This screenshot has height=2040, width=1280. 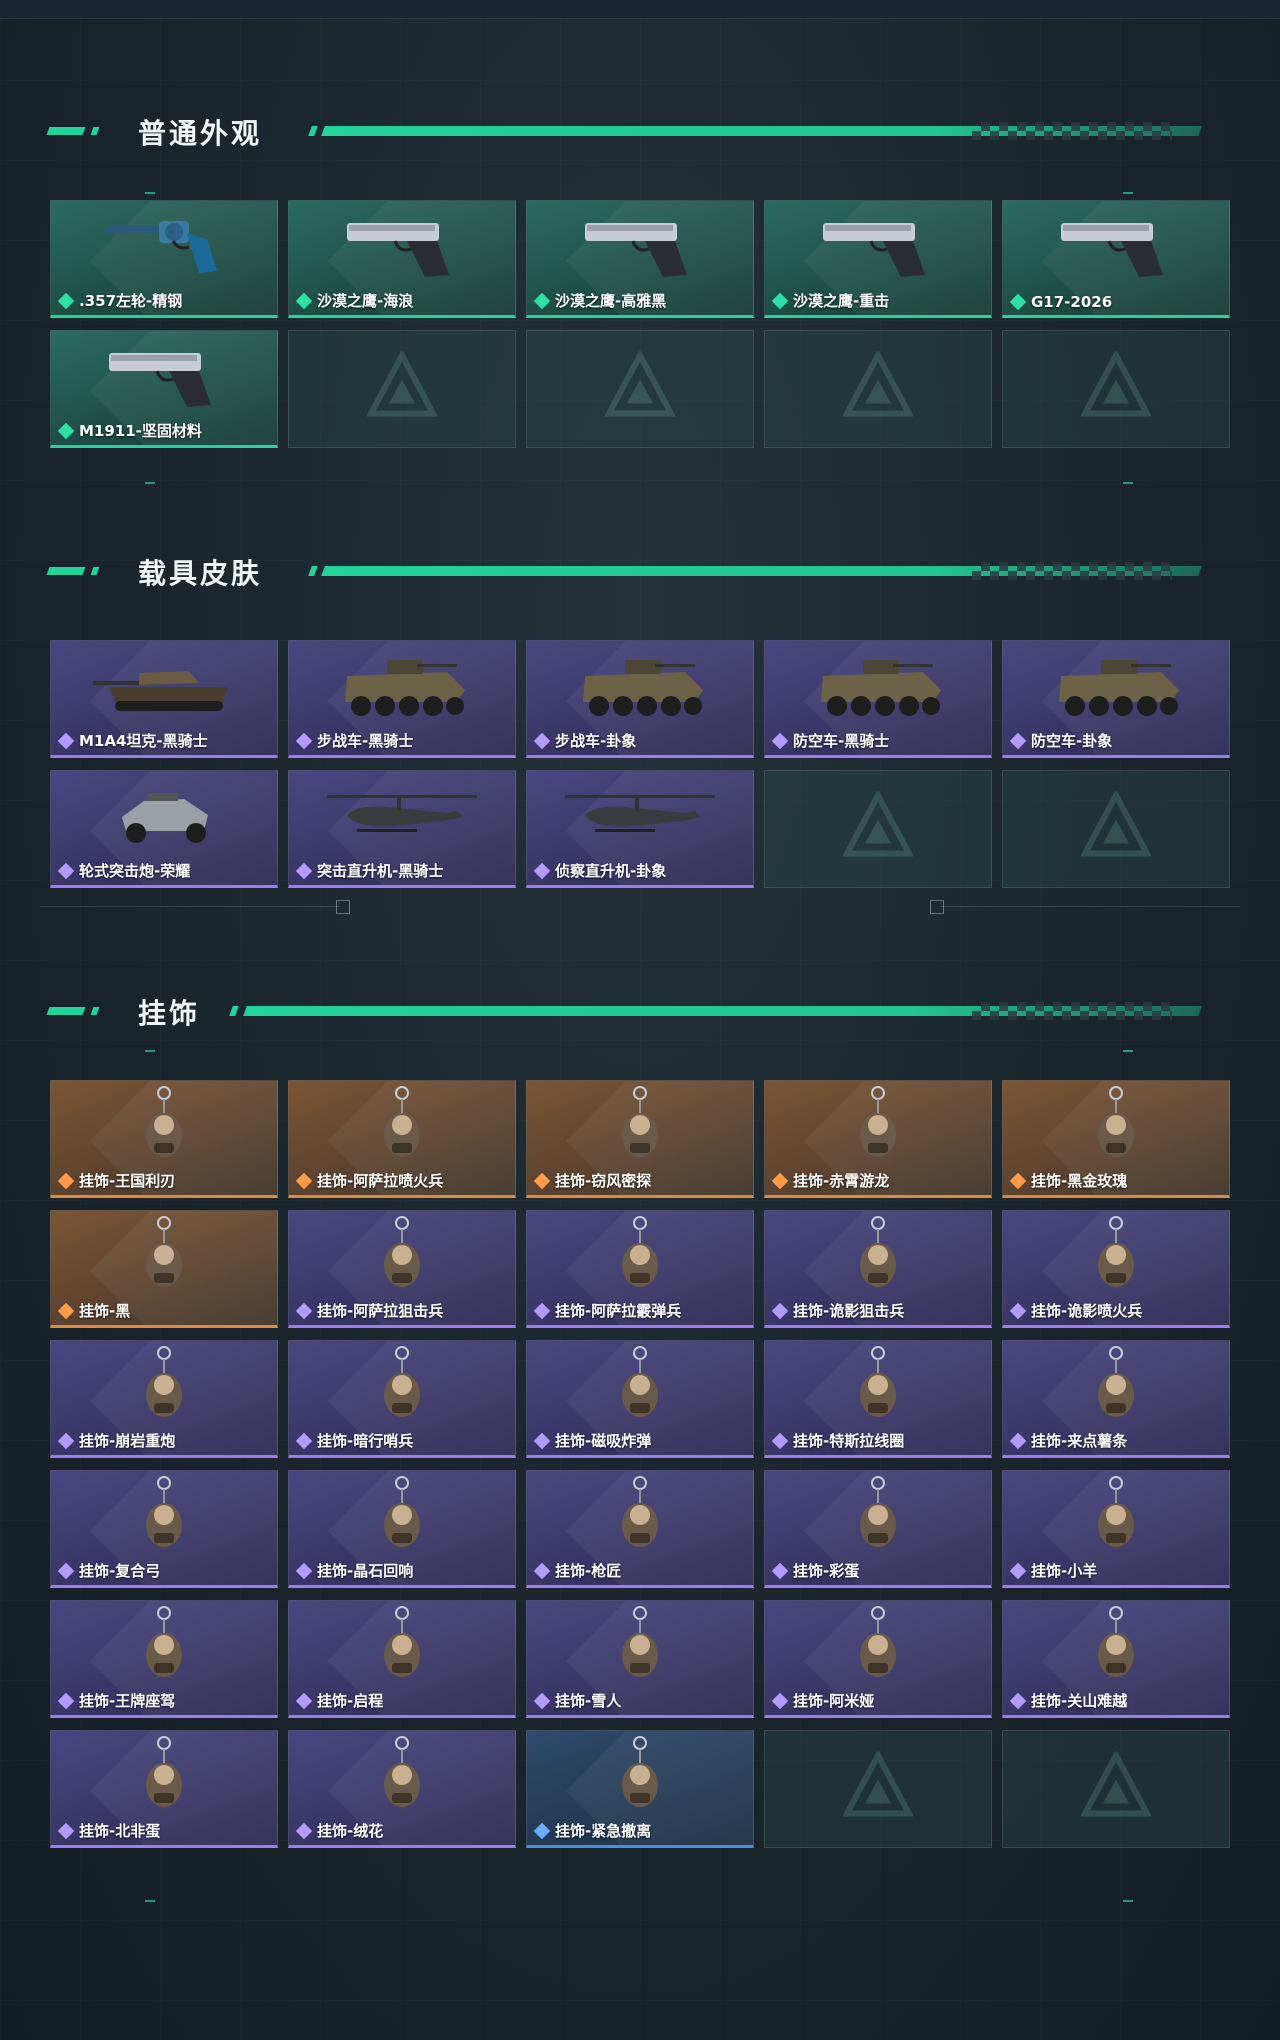 What do you see at coordinates (354, 1440) in the screenshot?
I see `item-label: 挂饰-暗行哨兵` at bounding box center [354, 1440].